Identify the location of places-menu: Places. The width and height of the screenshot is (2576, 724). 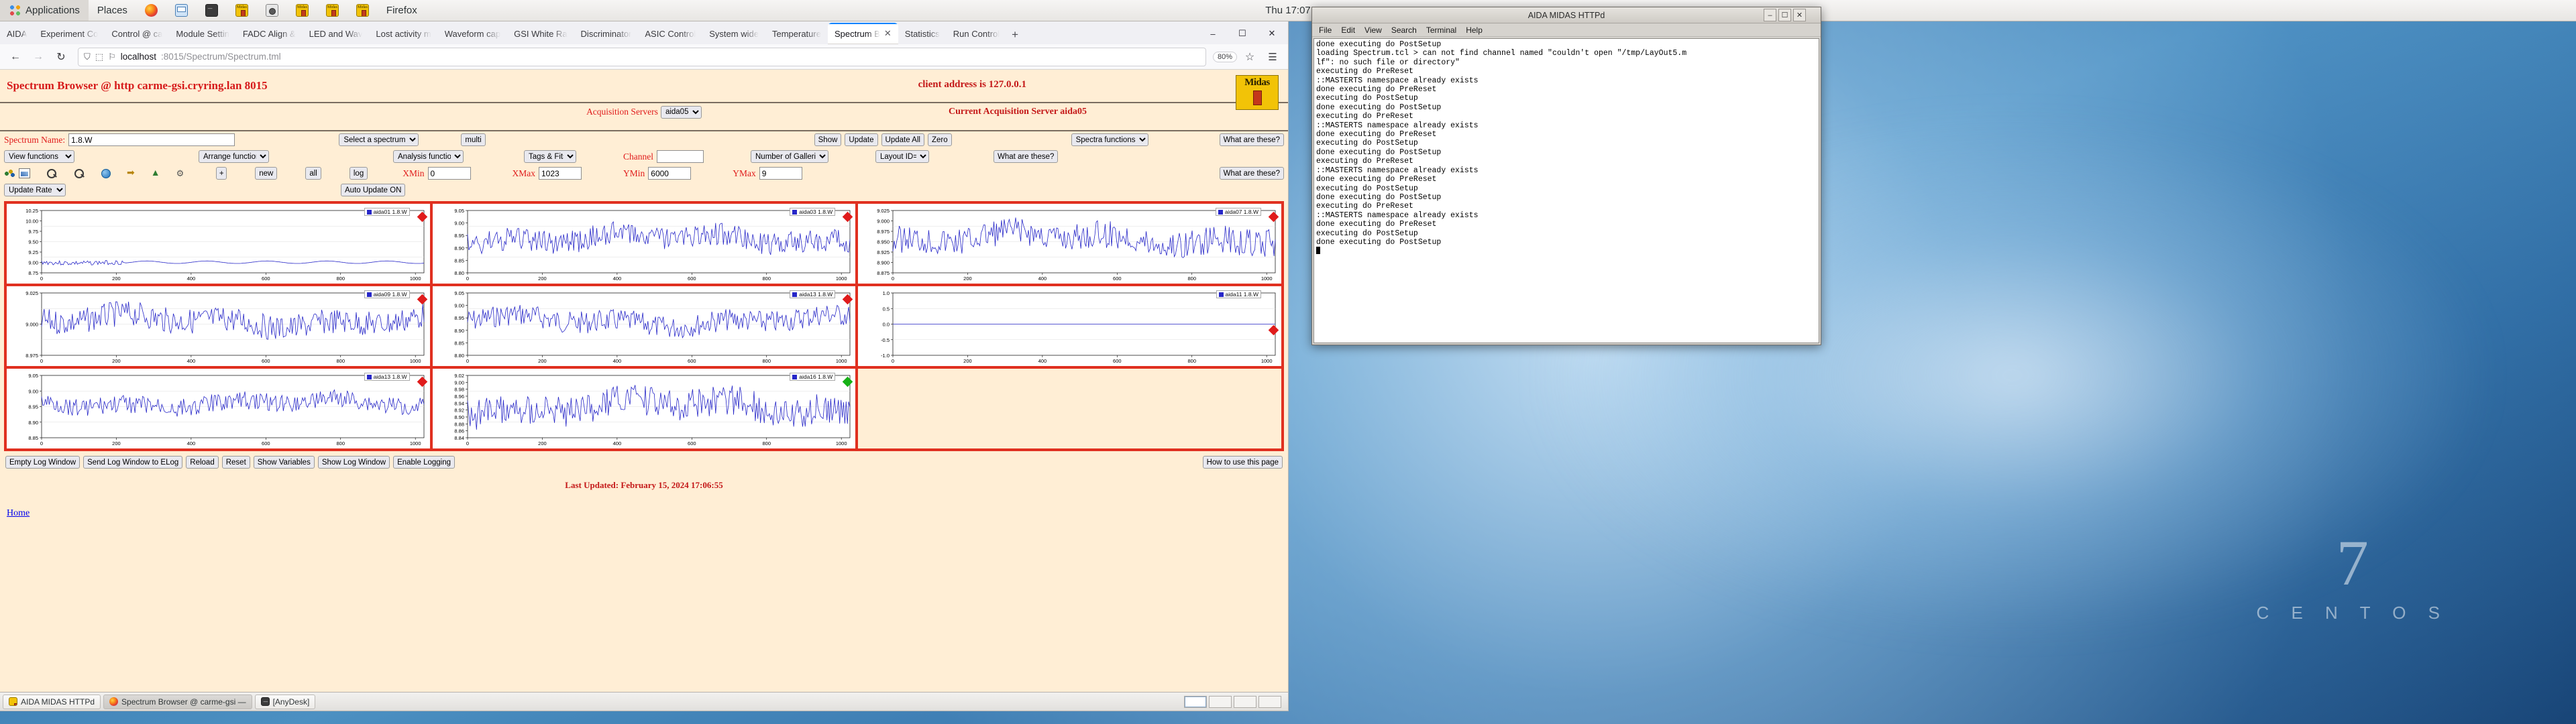
(112, 10).